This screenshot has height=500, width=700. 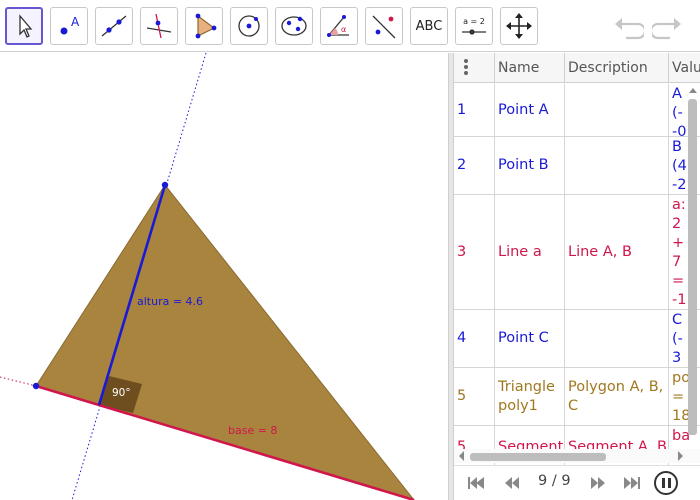 I want to click on point-a, so click(x=36, y=386).